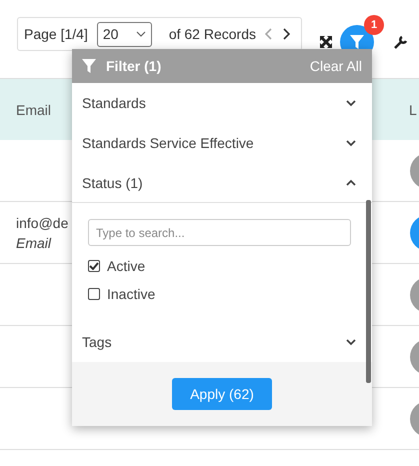 This screenshot has height=466, width=419. Describe the element at coordinates (134, 66) in the screenshot. I see `filter-title: Filter (1)` at that location.